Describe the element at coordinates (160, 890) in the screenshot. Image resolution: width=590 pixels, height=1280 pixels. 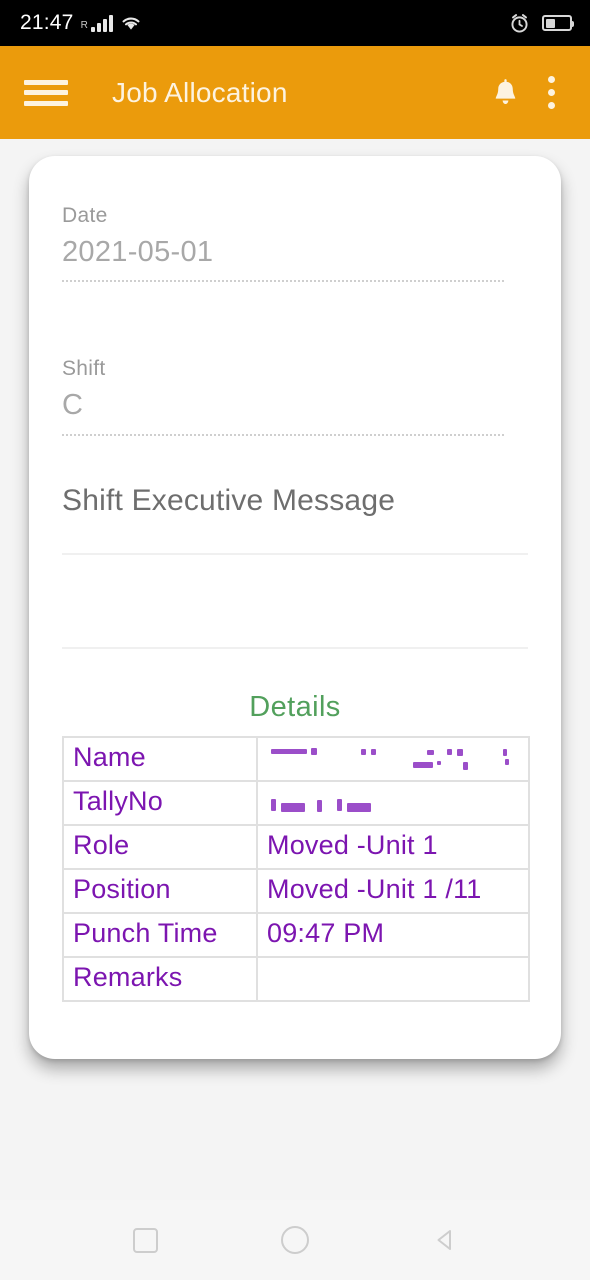
I see `details-key-position: Position` at that location.